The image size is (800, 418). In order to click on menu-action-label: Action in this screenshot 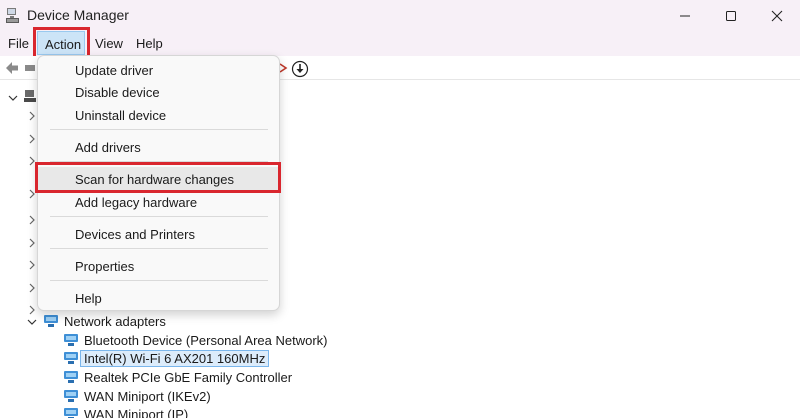, I will do `click(63, 44)`.